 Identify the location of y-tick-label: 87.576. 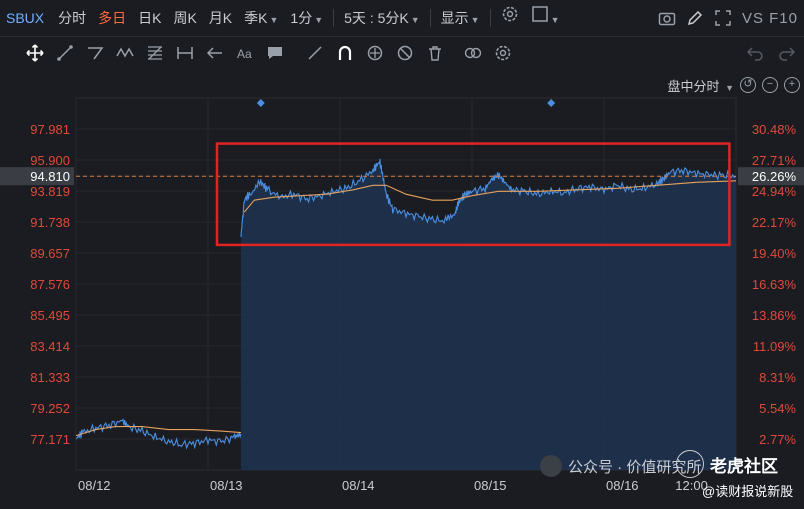
(50, 284).